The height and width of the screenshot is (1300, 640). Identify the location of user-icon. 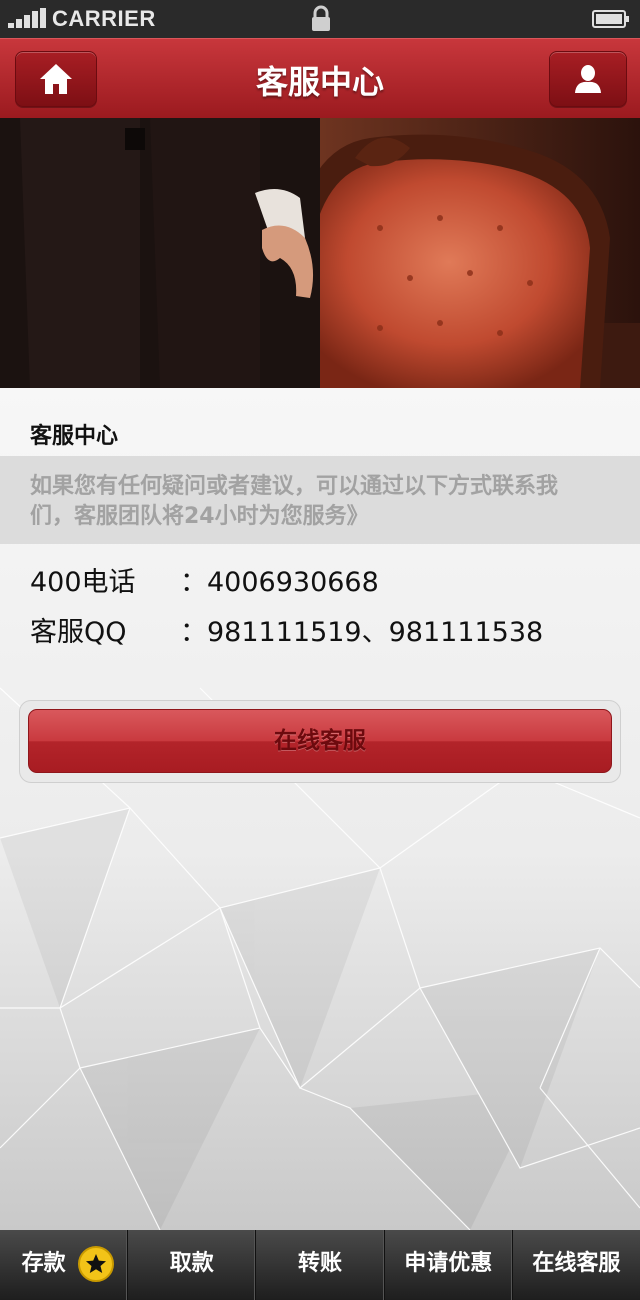
(588, 79).